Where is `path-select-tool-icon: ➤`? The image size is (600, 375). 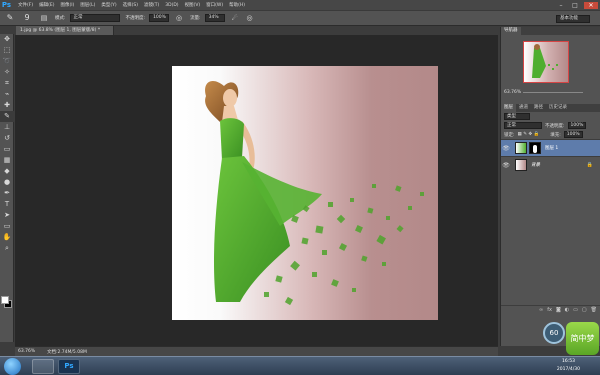 path-select-tool-icon: ➤ is located at coordinates (7, 215).